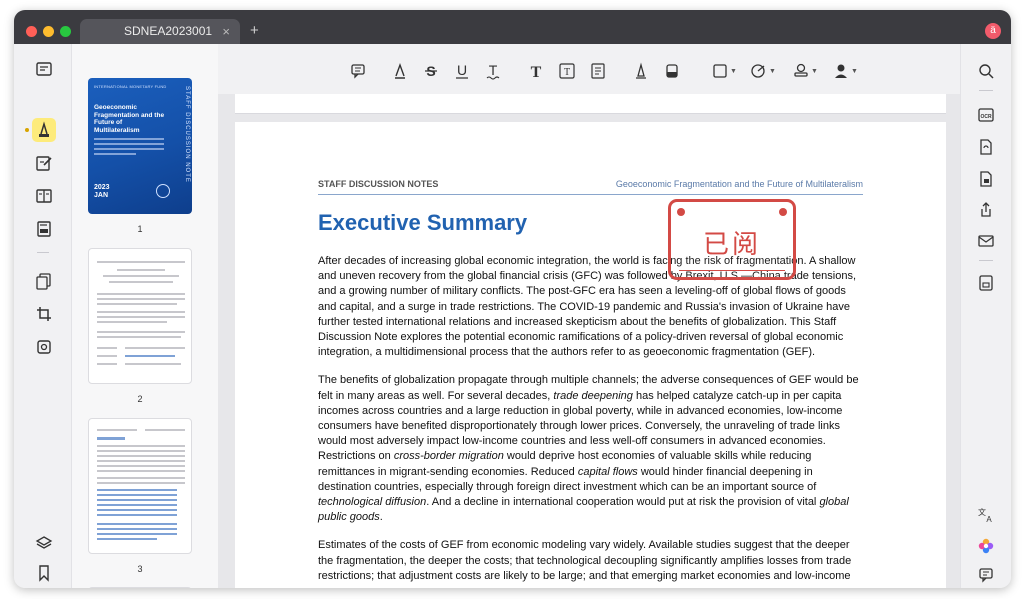 The height and width of the screenshot is (599, 1024). What do you see at coordinates (986, 575) in the screenshot?
I see `comments-list-icon` at bounding box center [986, 575].